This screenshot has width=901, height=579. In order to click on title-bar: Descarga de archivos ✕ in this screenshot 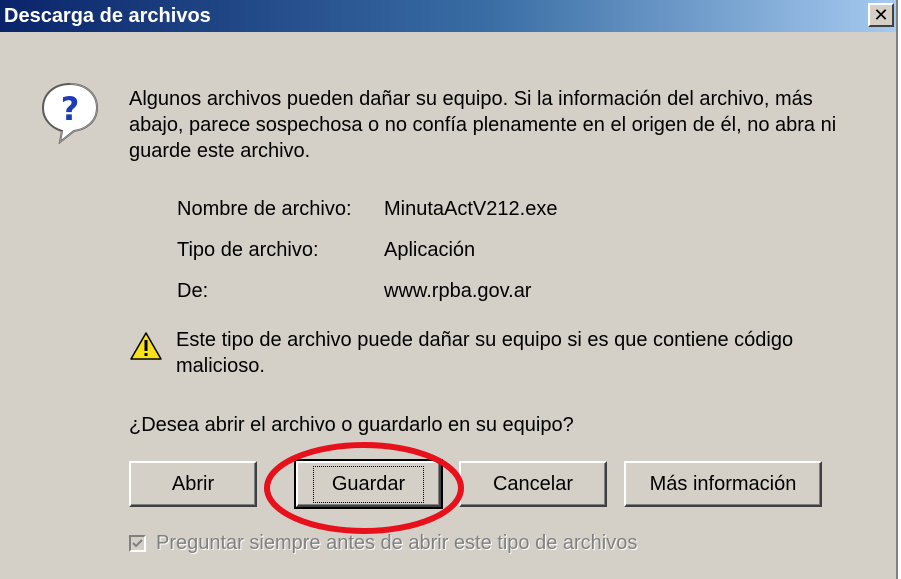, I will do `click(448, 16)`.